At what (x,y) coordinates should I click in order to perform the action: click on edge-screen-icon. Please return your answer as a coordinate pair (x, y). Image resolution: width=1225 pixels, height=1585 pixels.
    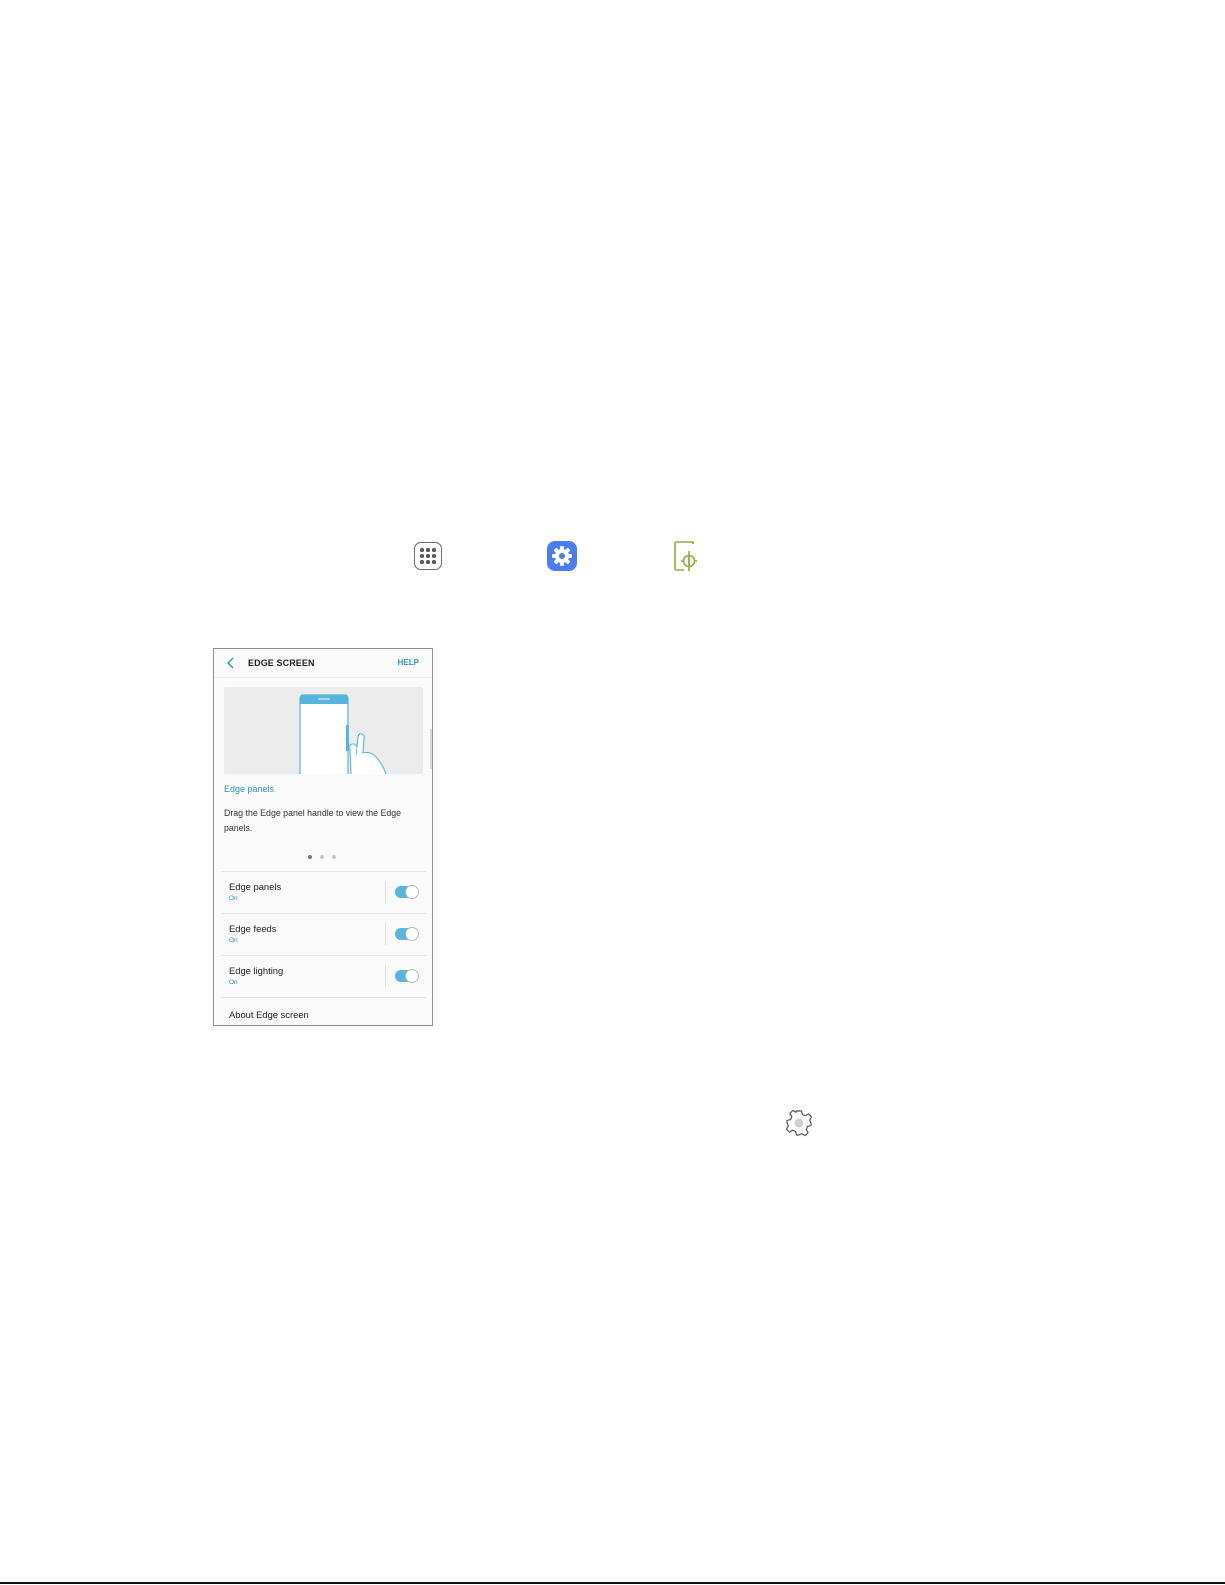
    Looking at the image, I should click on (685, 556).